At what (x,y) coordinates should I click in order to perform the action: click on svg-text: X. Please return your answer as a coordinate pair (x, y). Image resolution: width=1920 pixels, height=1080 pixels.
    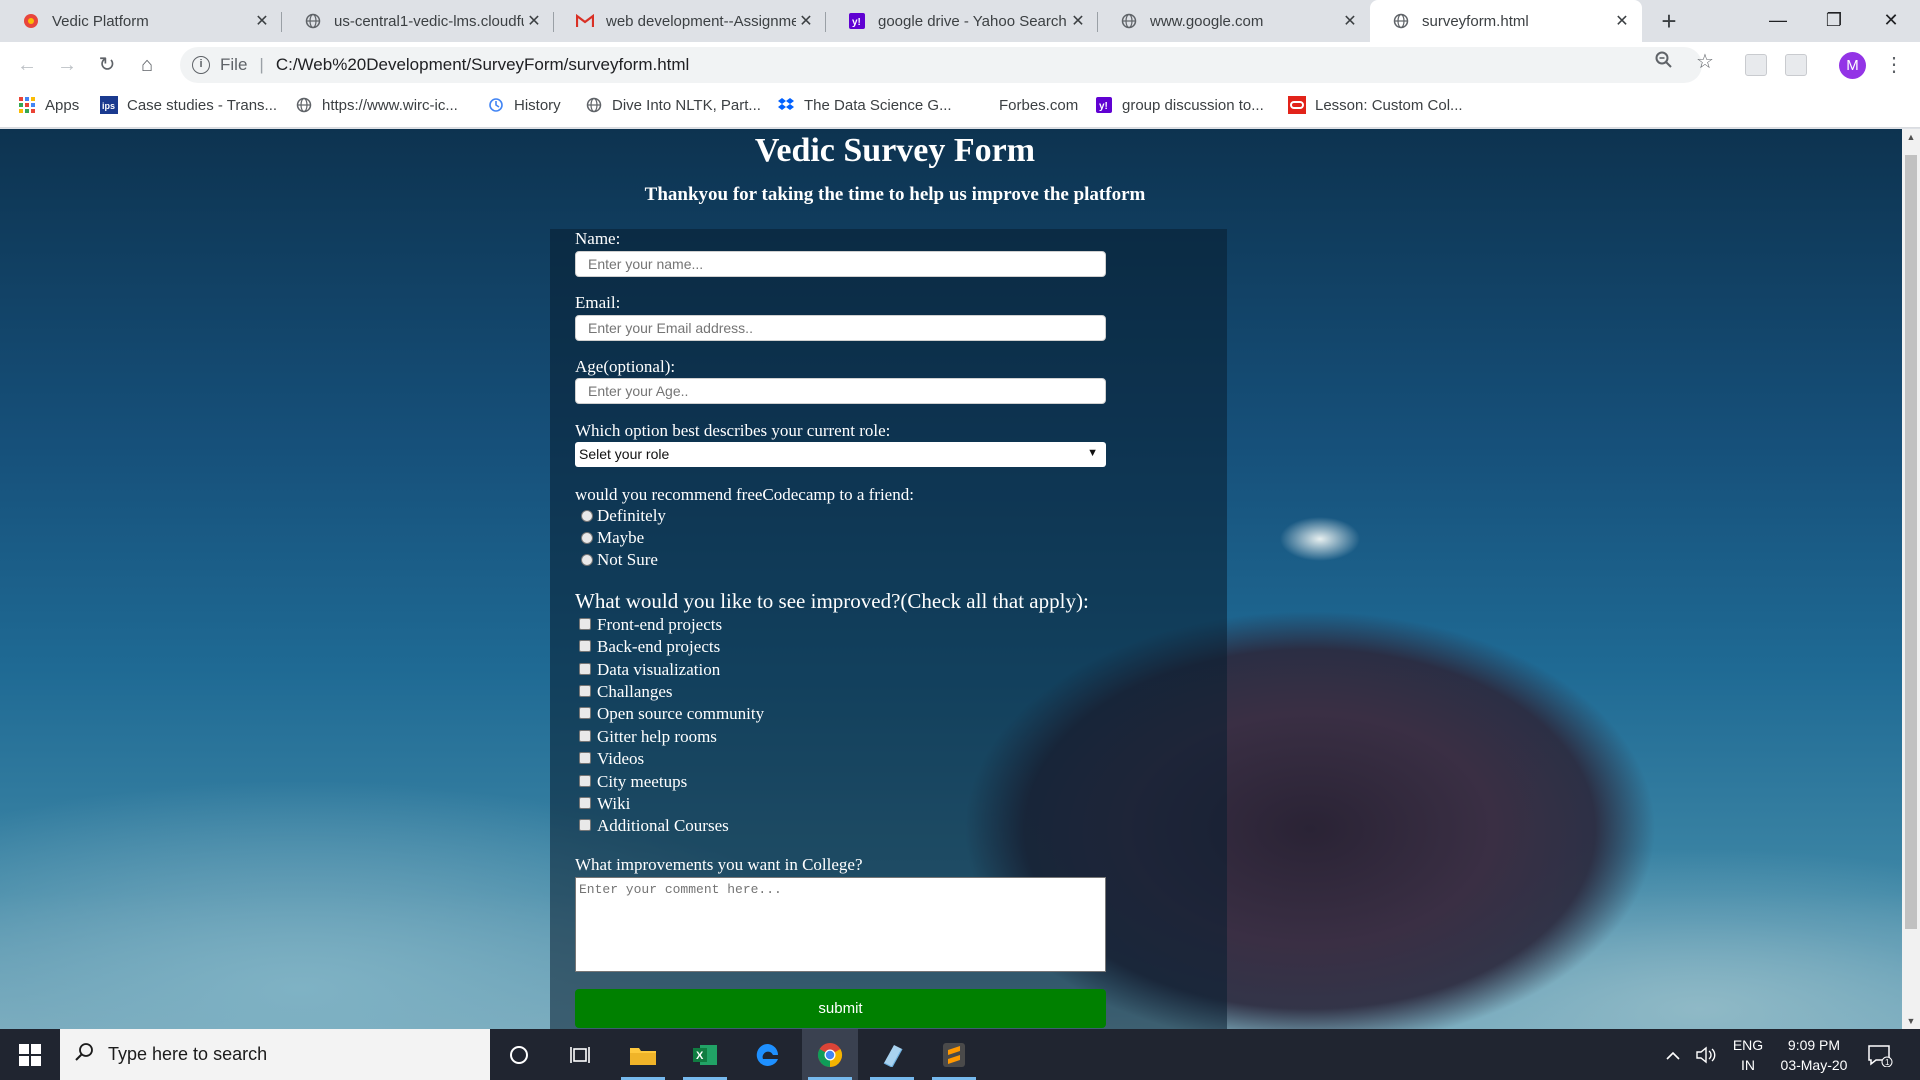
    Looking at the image, I should click on (700, 1056).